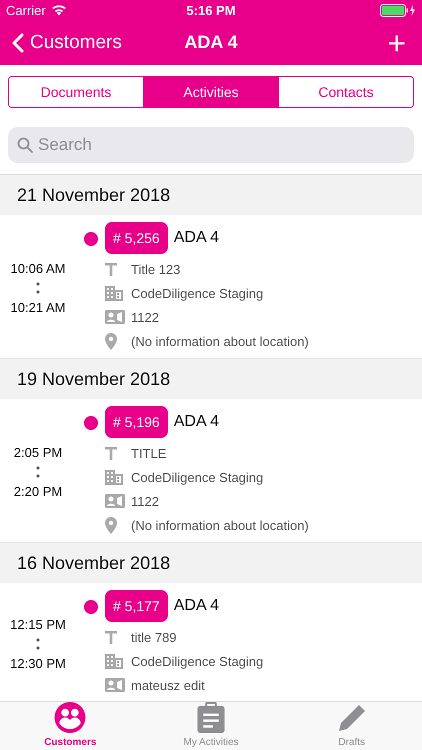  Describe the element at coordinates (345, 92) in the screenshot. I see `segment-tab: Contacts` at that location.